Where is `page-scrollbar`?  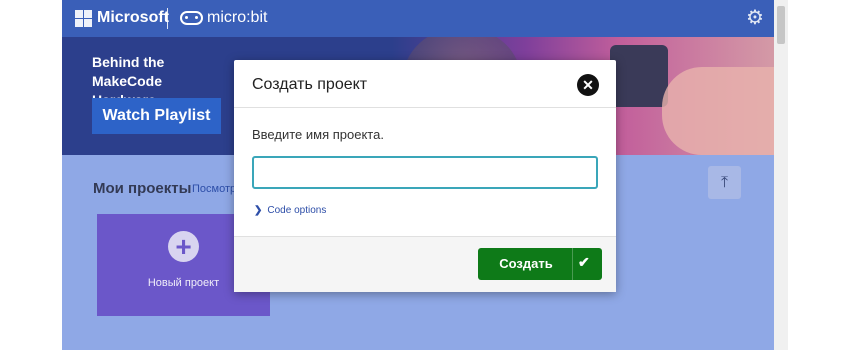 page-scrollbar is located at coordinates (781, 175).